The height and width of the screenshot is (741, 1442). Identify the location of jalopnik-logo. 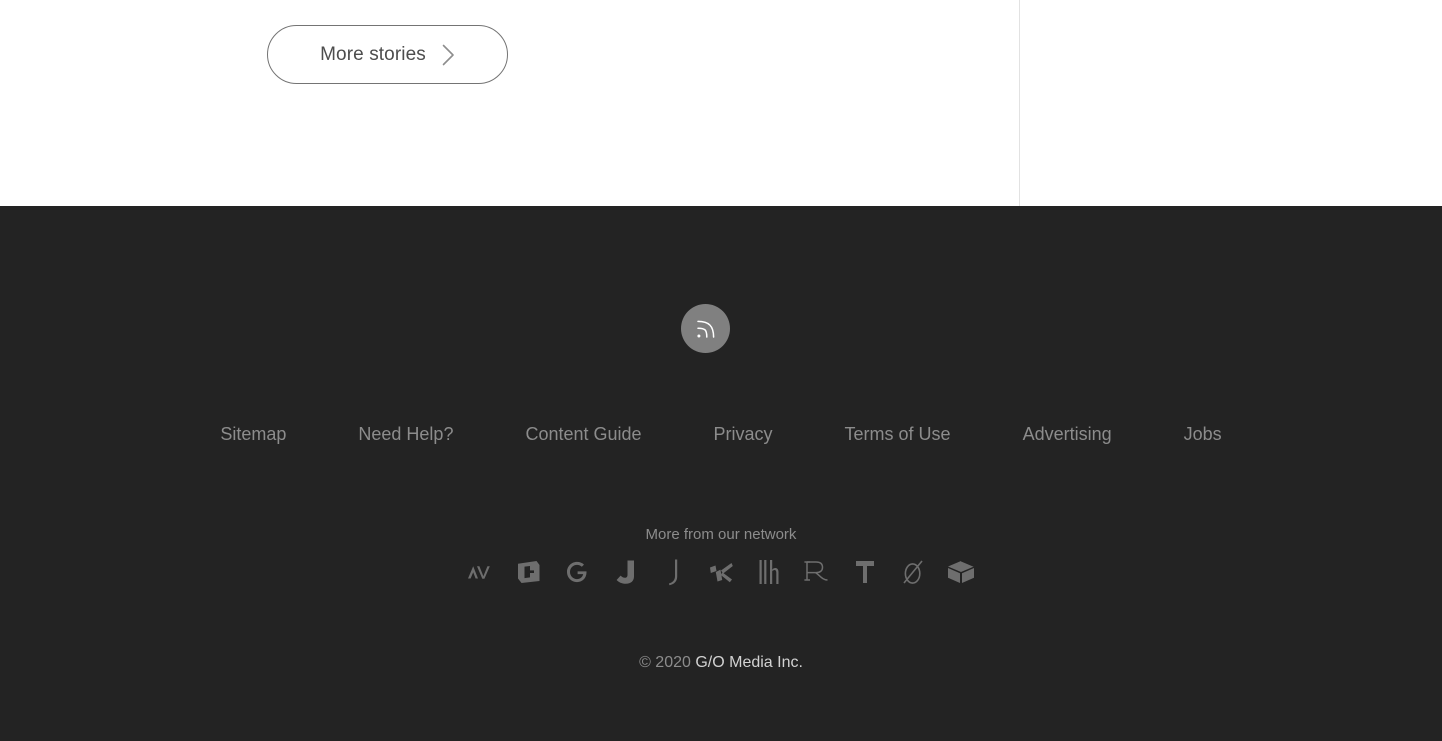
(625, 572).